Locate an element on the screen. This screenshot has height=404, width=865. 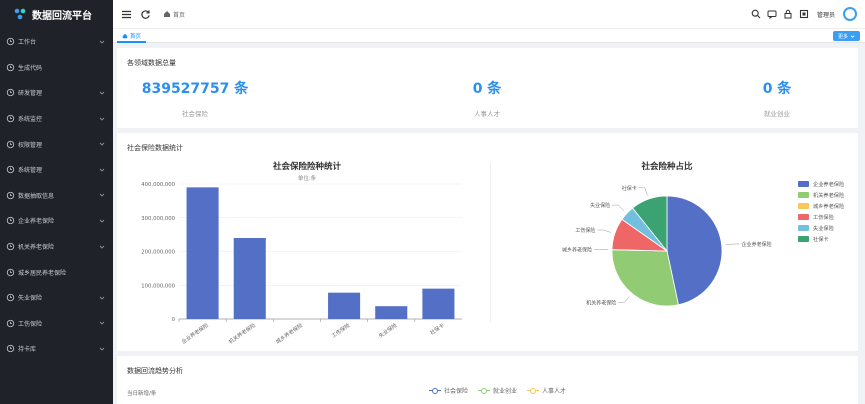
legend-item: 就业创业 is located at coordinates (497, 390).